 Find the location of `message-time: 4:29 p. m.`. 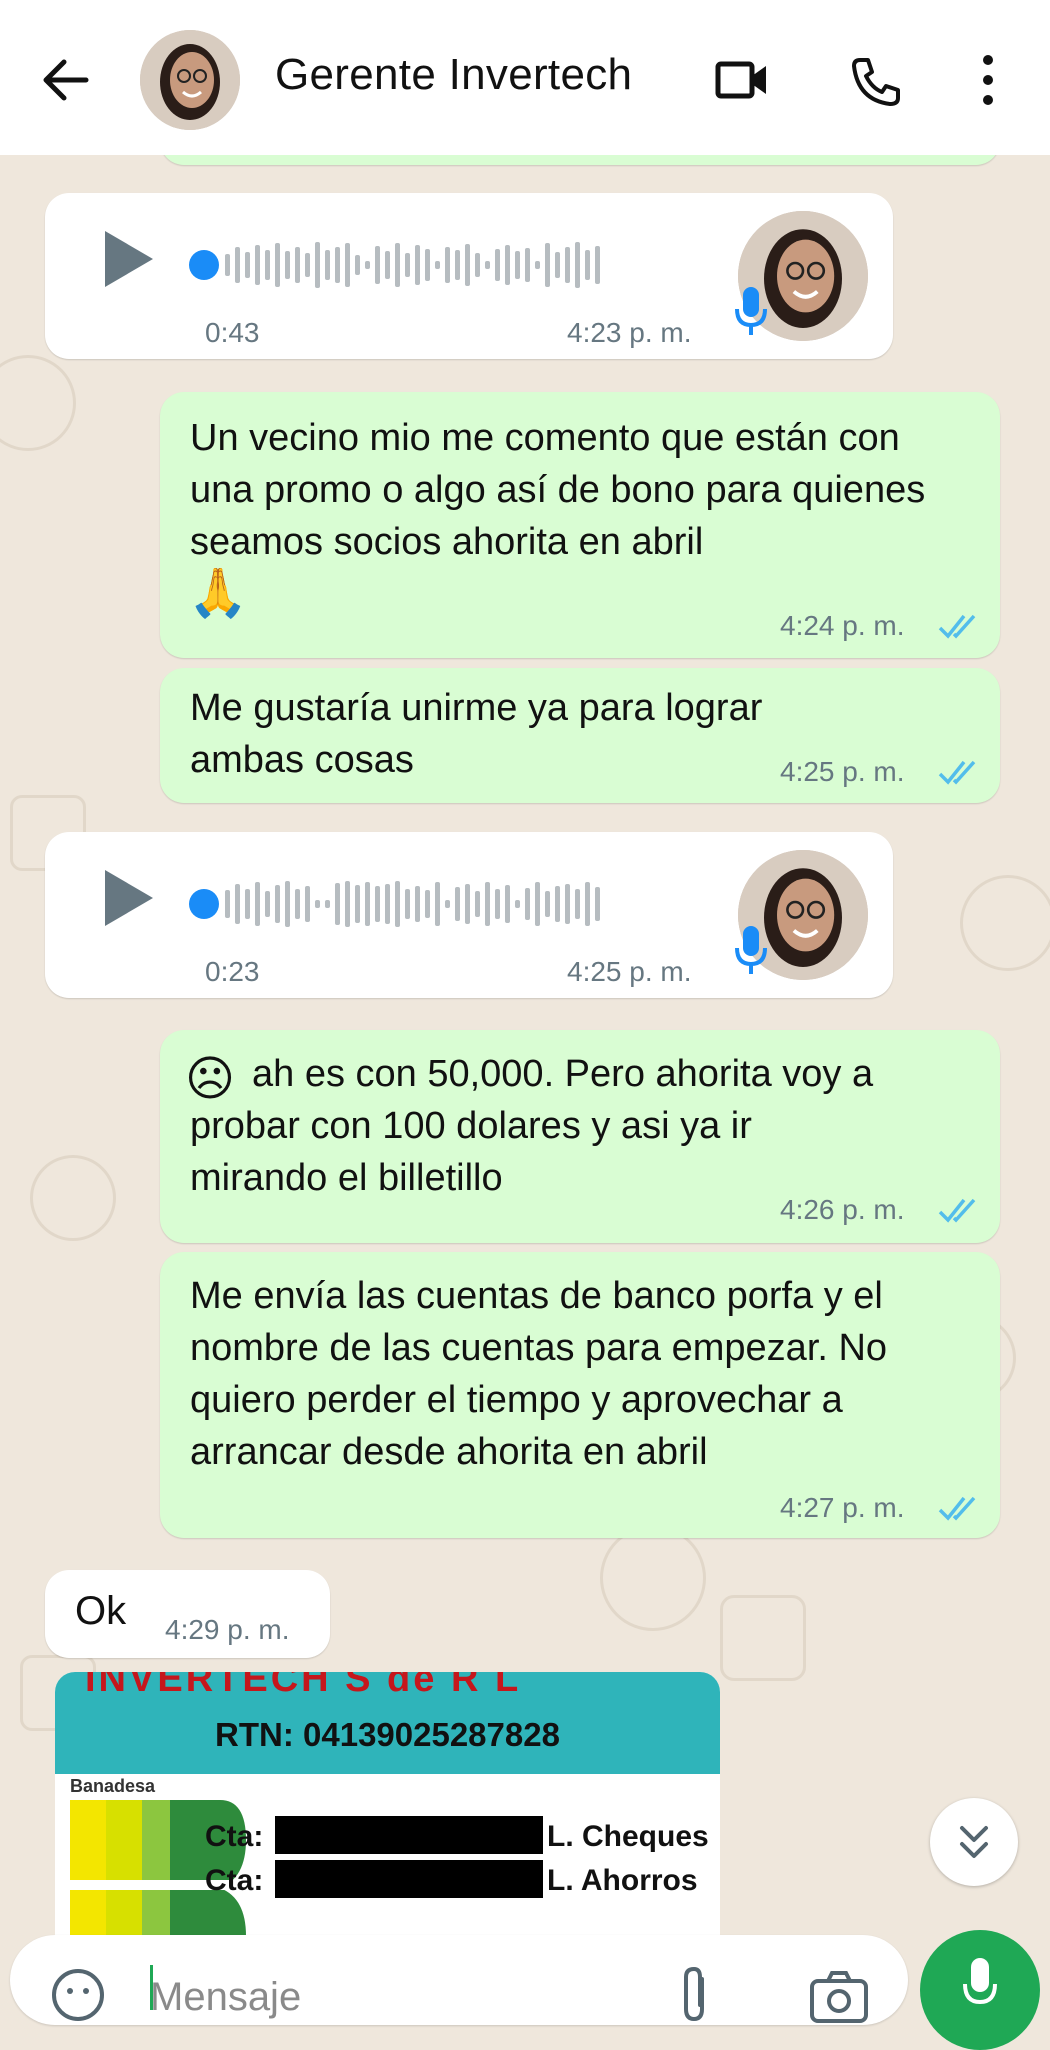

message-time: 4:29 p. m. is located at coordinates (227, 1629).